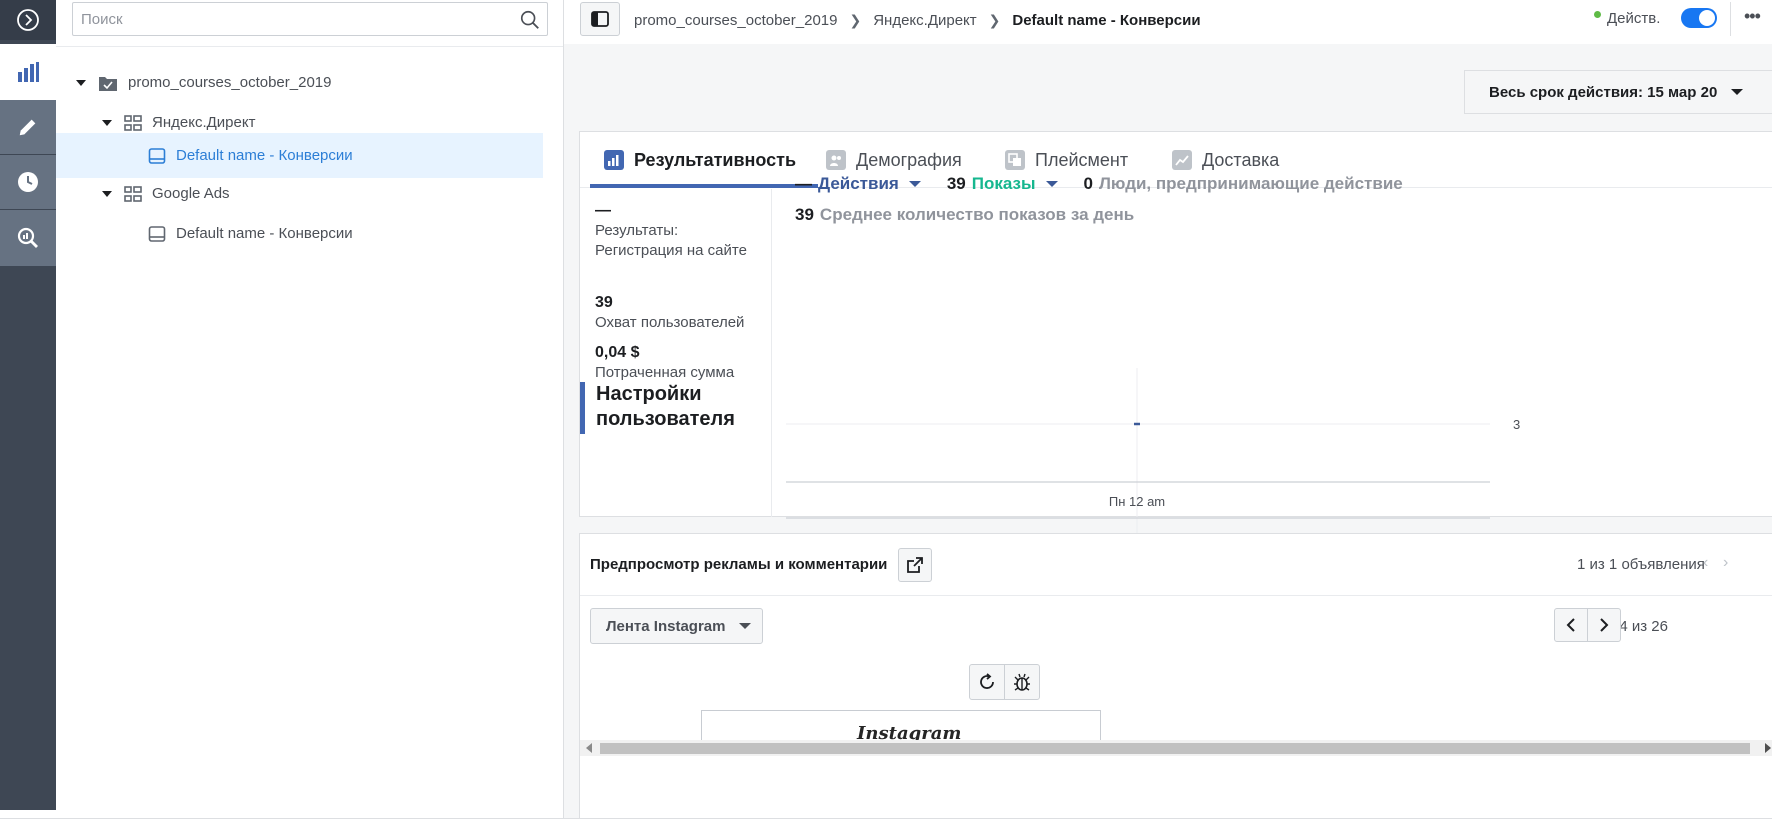 This screenshot has width=1772, height=826. I want to click on nav-history-button, so click(28, 182).